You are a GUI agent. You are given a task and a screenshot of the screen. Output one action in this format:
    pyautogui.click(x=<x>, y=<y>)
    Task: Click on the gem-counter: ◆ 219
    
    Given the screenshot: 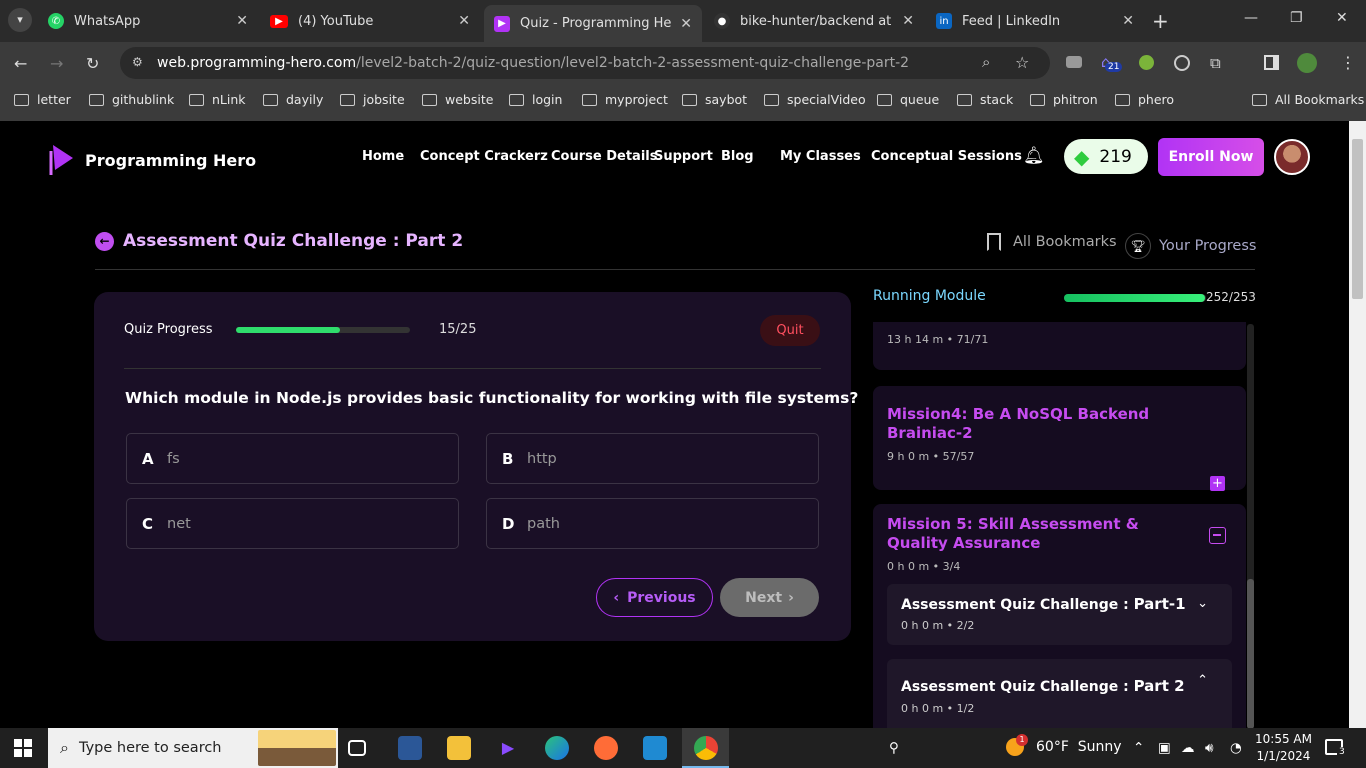 What is the action you would take?
    pyautogui.click(x=1106, y=156)
    